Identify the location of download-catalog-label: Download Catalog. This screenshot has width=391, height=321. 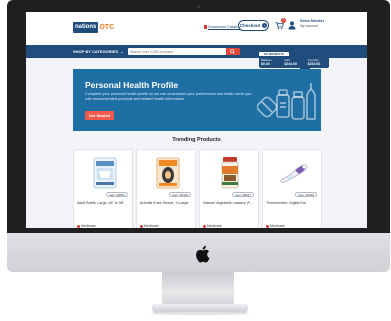
(224, 26).